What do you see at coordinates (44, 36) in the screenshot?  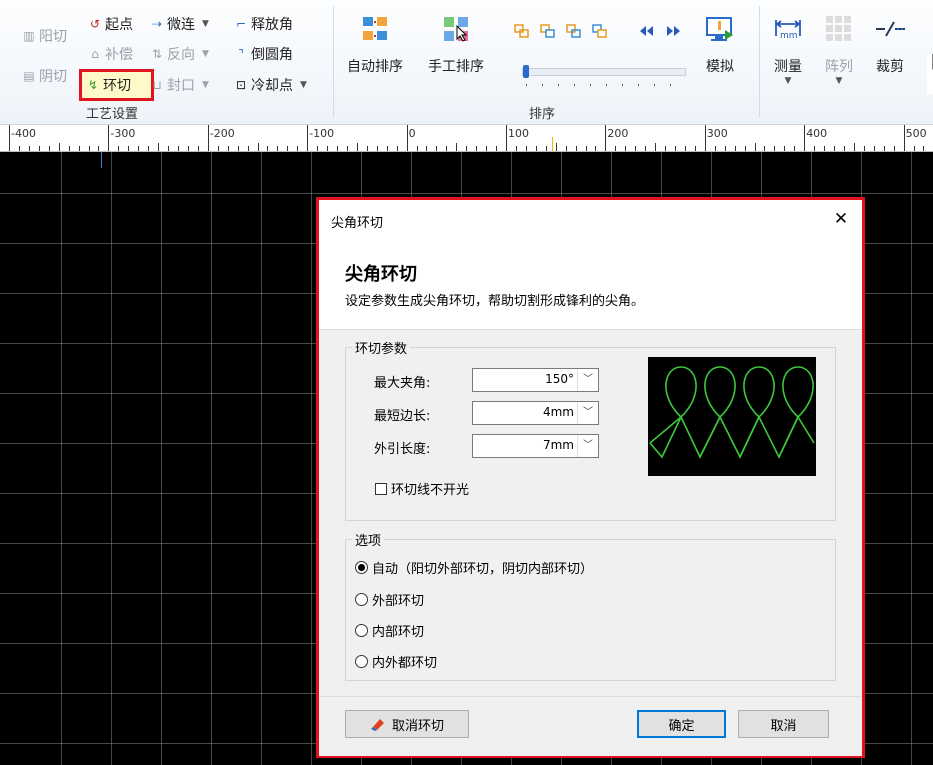 I see `yang-cut-button: ▥ 阳切` at bounding box center [44, 36].